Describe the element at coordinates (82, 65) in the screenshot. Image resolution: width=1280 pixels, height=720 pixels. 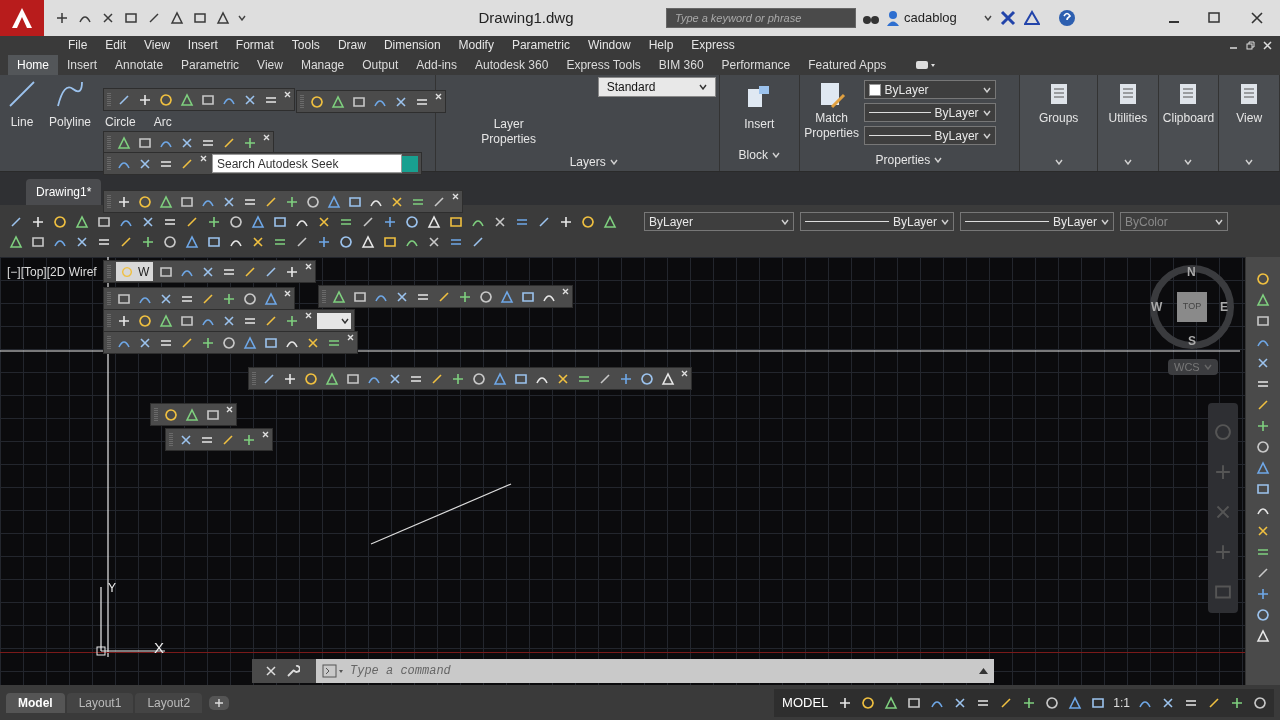
I see `ribbon-tab: Insert` at that location.